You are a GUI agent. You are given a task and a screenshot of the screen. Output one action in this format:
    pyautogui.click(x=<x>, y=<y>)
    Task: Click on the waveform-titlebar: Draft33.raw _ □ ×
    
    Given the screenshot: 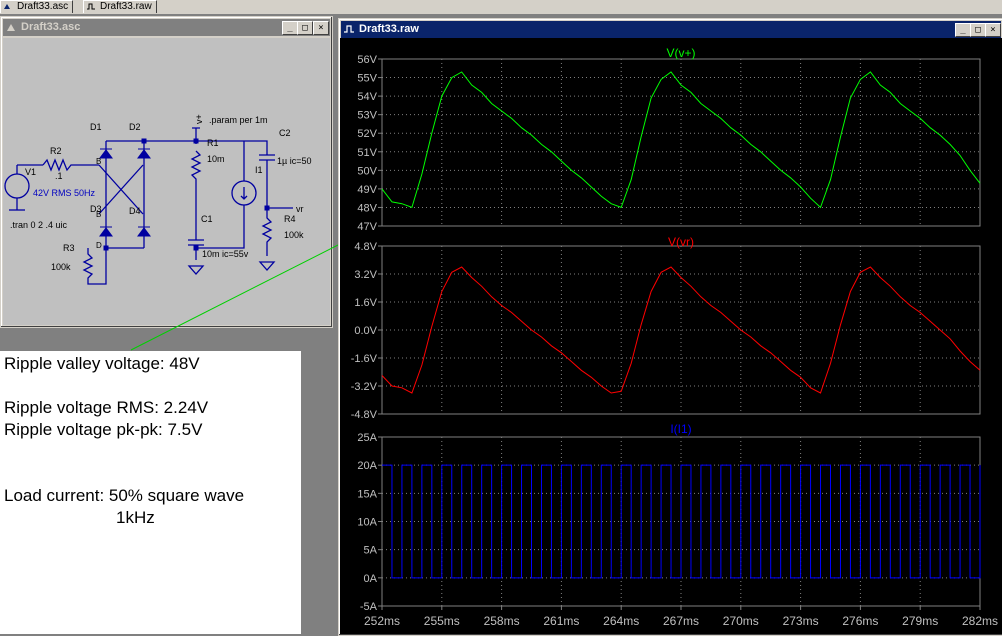 What is the action you would take?
    pyautogui.click(x=671, y=29)
    